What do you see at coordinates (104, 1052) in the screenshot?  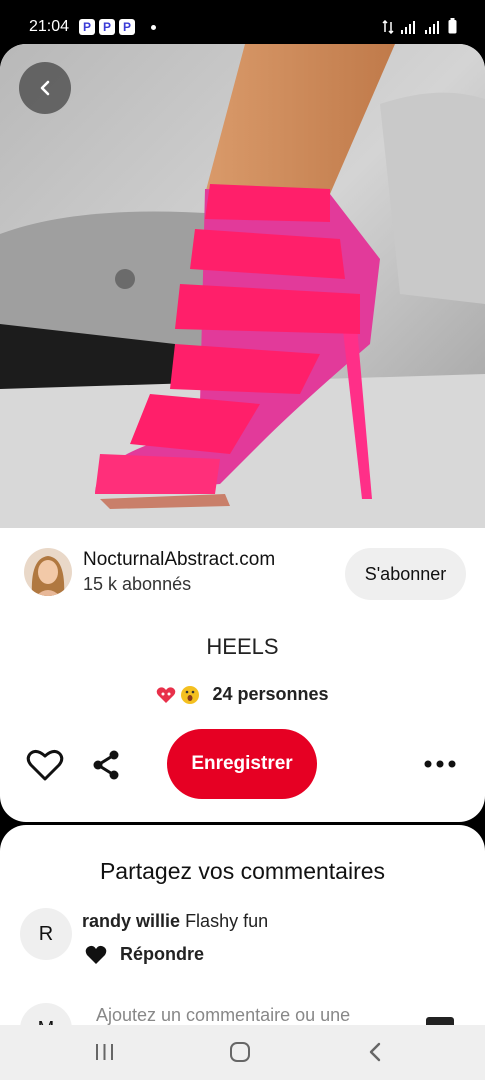 I see `recent-apps-icon` at bounding box center [104, 1052].